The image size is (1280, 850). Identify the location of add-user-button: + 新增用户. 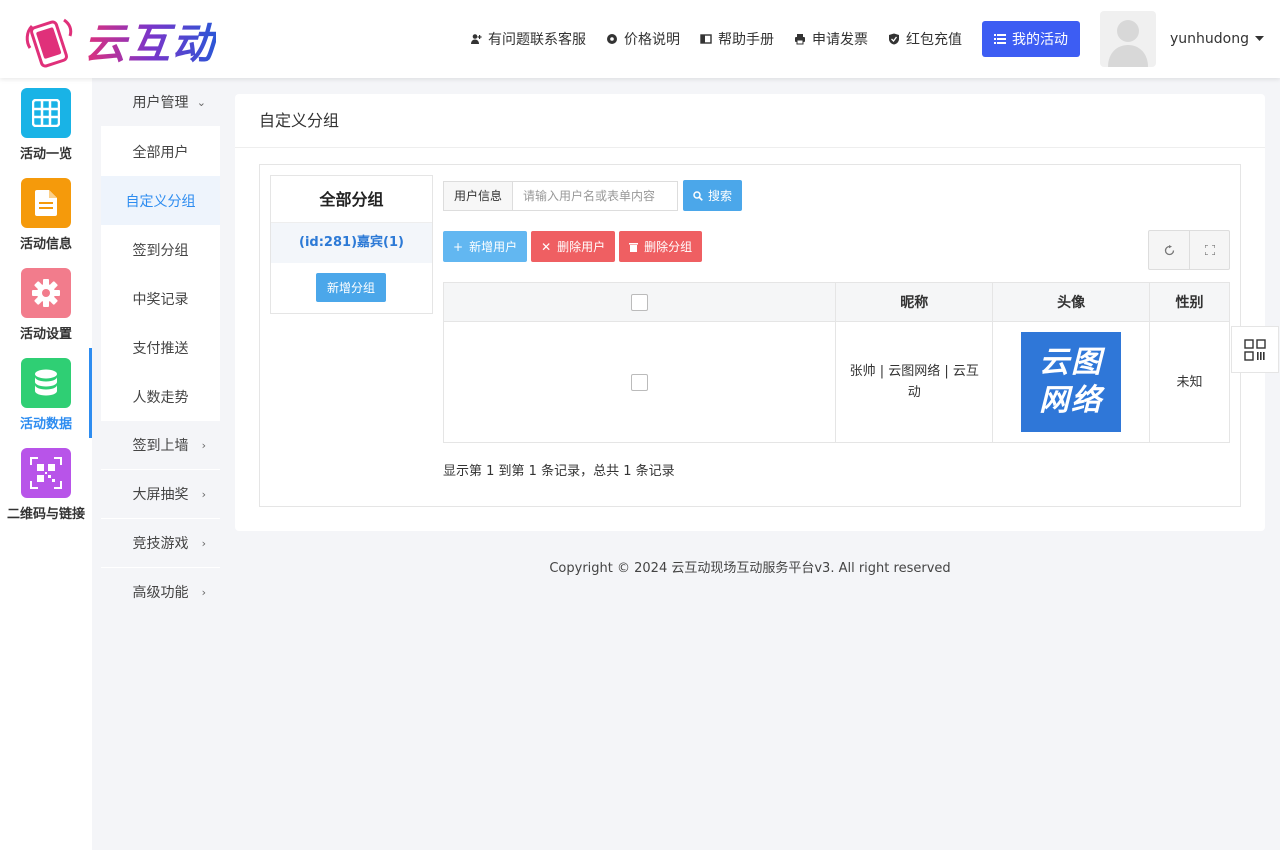
(485, 246).